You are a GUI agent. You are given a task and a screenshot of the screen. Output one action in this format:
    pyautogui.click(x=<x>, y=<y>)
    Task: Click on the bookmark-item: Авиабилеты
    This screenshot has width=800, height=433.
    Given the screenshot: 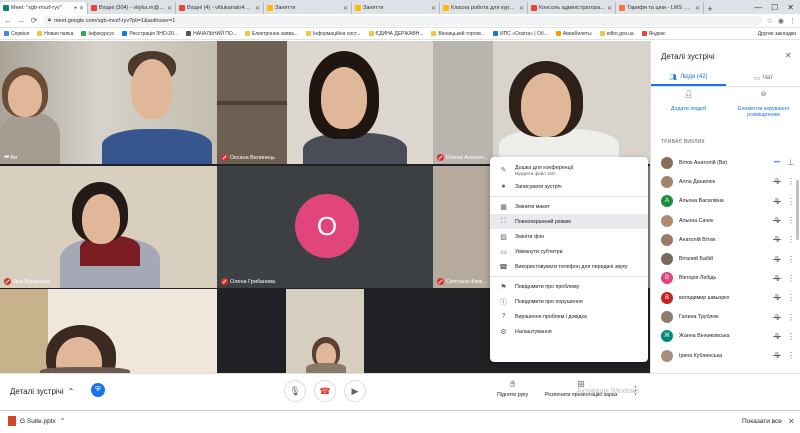 What is the action you would take?
    pyautogui.click(x=573, y=34)
    